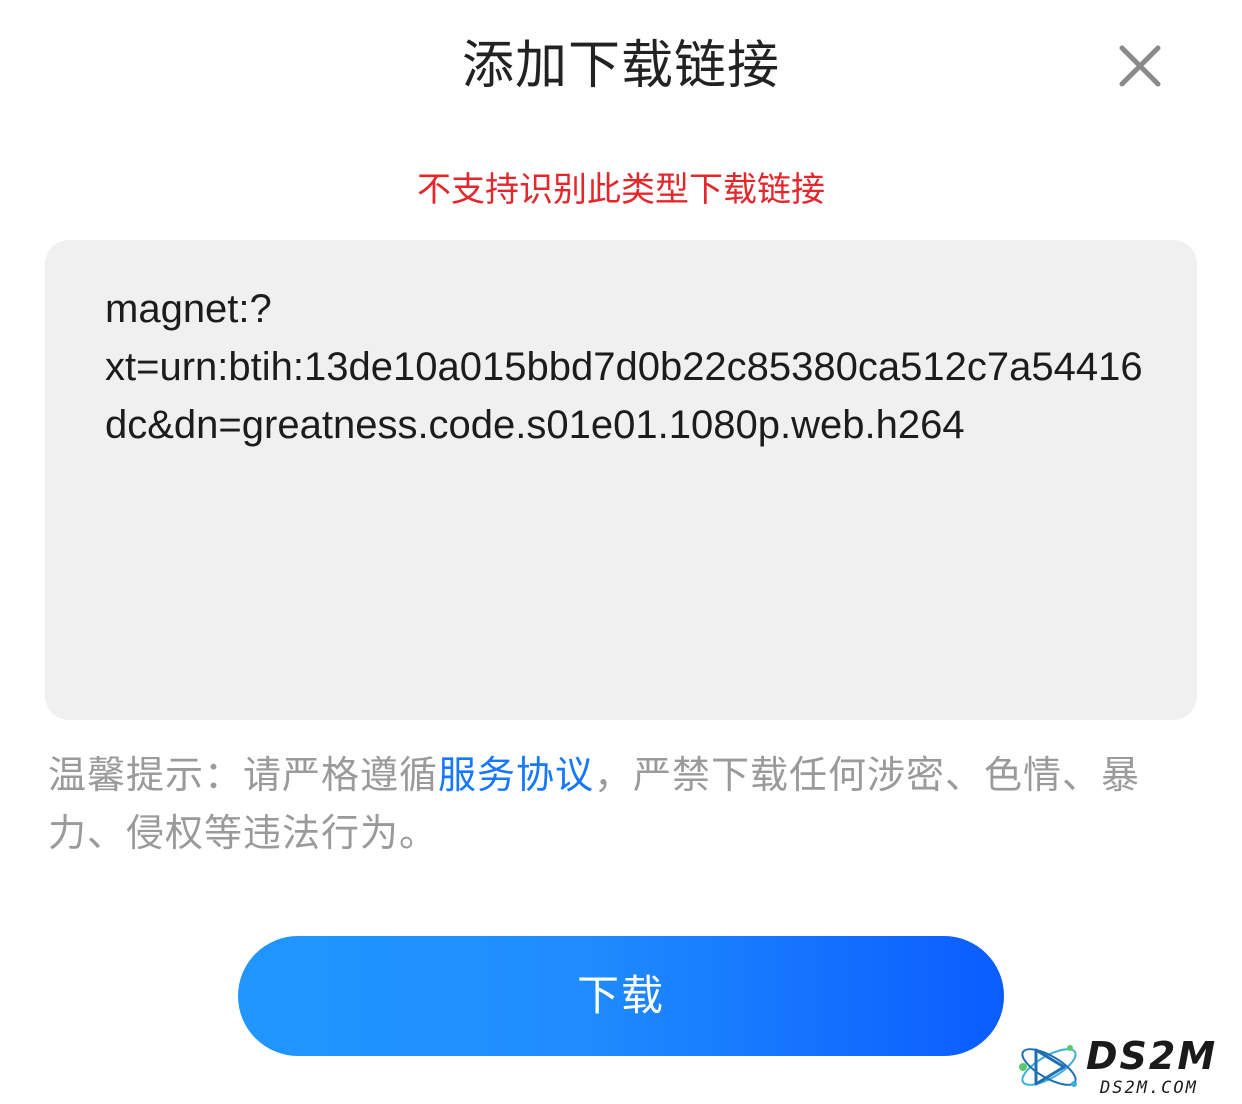  Describe the element at coordinates (621, 190) in the screenshot. I see `error-message: 不支持识别此类型下载链接` at that location.